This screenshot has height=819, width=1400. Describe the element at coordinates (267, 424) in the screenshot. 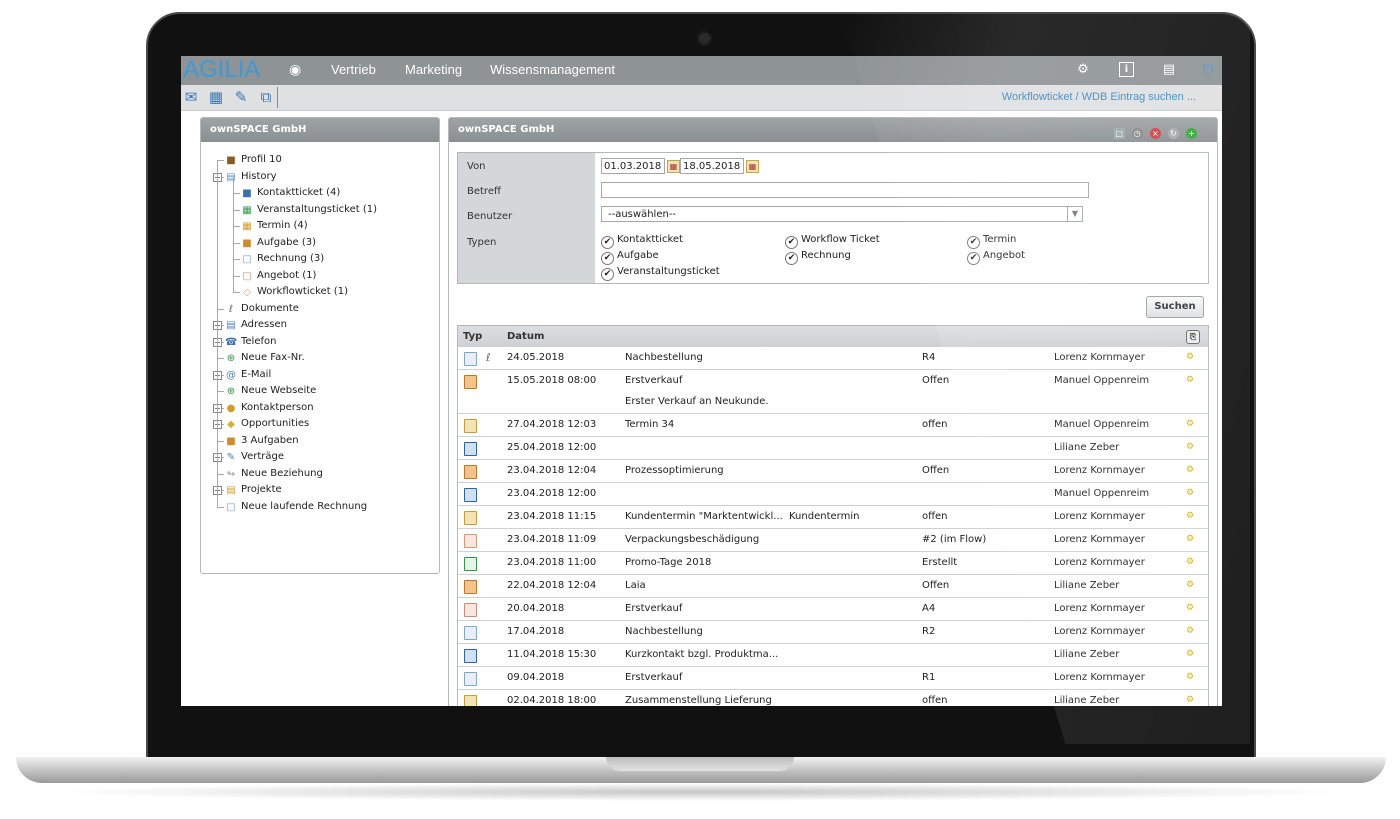

I see `tree-item: ◆ Opportunities` at that location.